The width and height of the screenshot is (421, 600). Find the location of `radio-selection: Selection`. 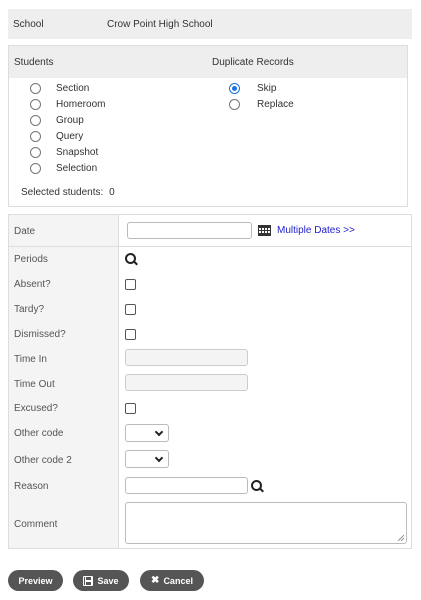

radio-selection: Selection is located at coordinates (63, 168).